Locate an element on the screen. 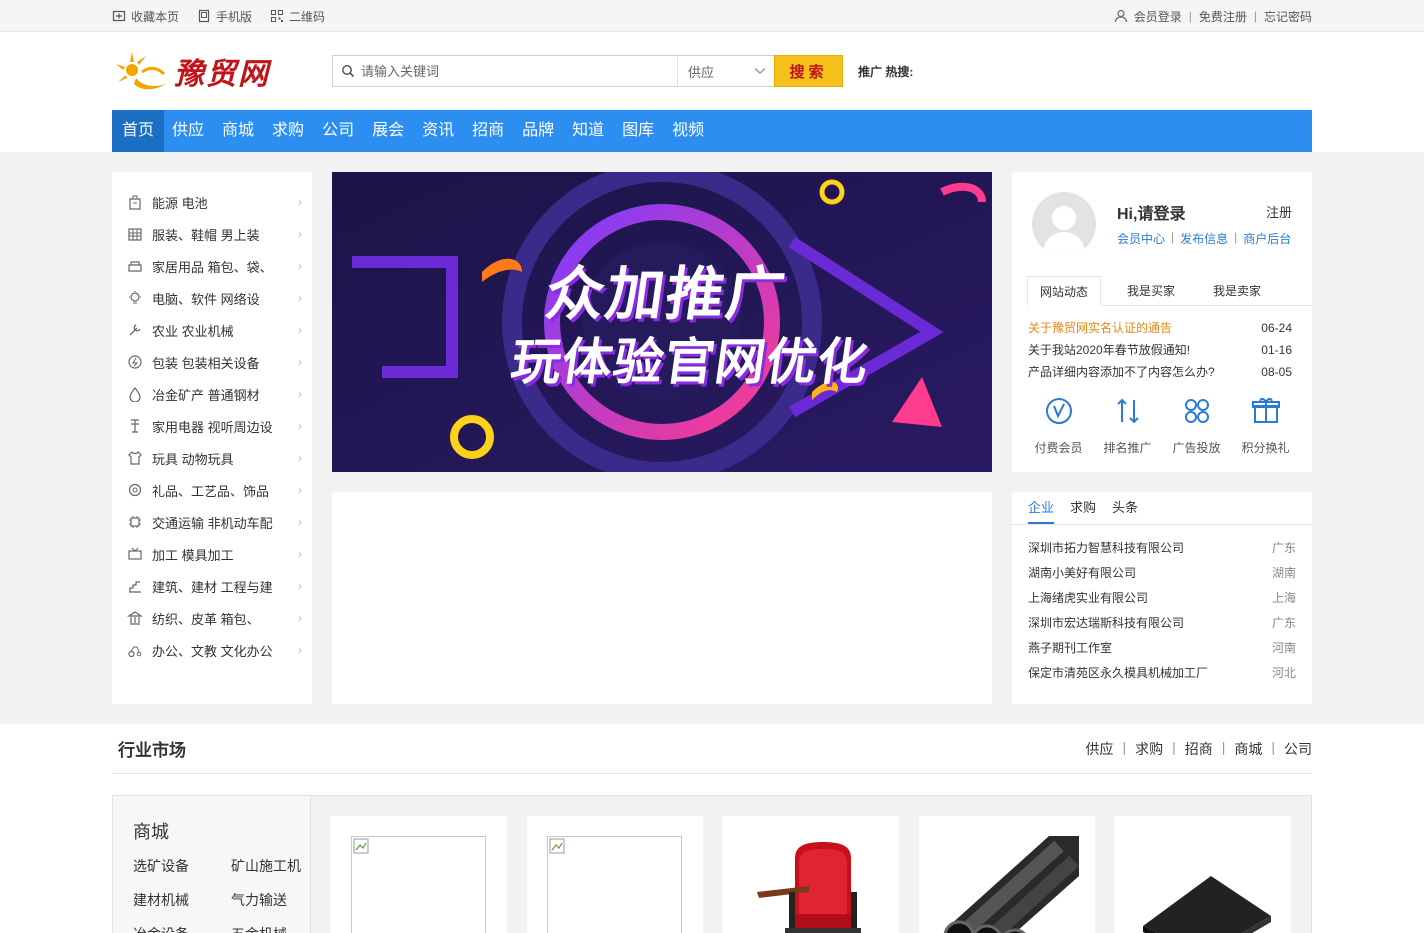 This screenshot has width=1424, height=933. category-label: 冶金矿产 普通钢材 is located at coordinates (206, 395).